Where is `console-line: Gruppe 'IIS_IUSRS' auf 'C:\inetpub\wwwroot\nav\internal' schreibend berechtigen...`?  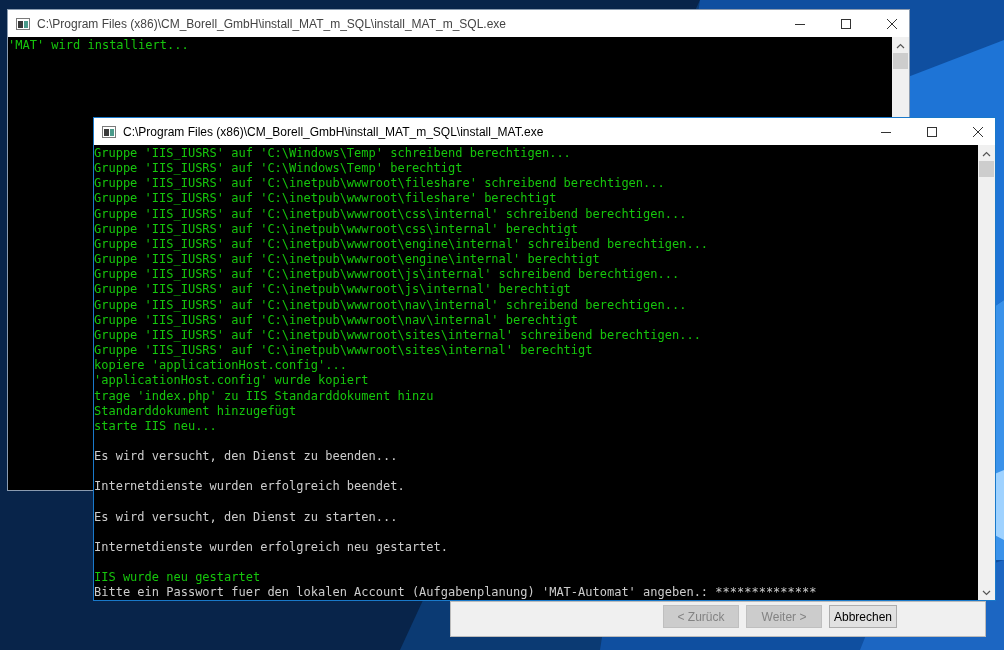 console-line: Gruppe 'IIS_IUSRS' auf 'C:\inetpub\wwwroot\nav\internal' schreibend berechtigen... is located at coordinates (390, 305).